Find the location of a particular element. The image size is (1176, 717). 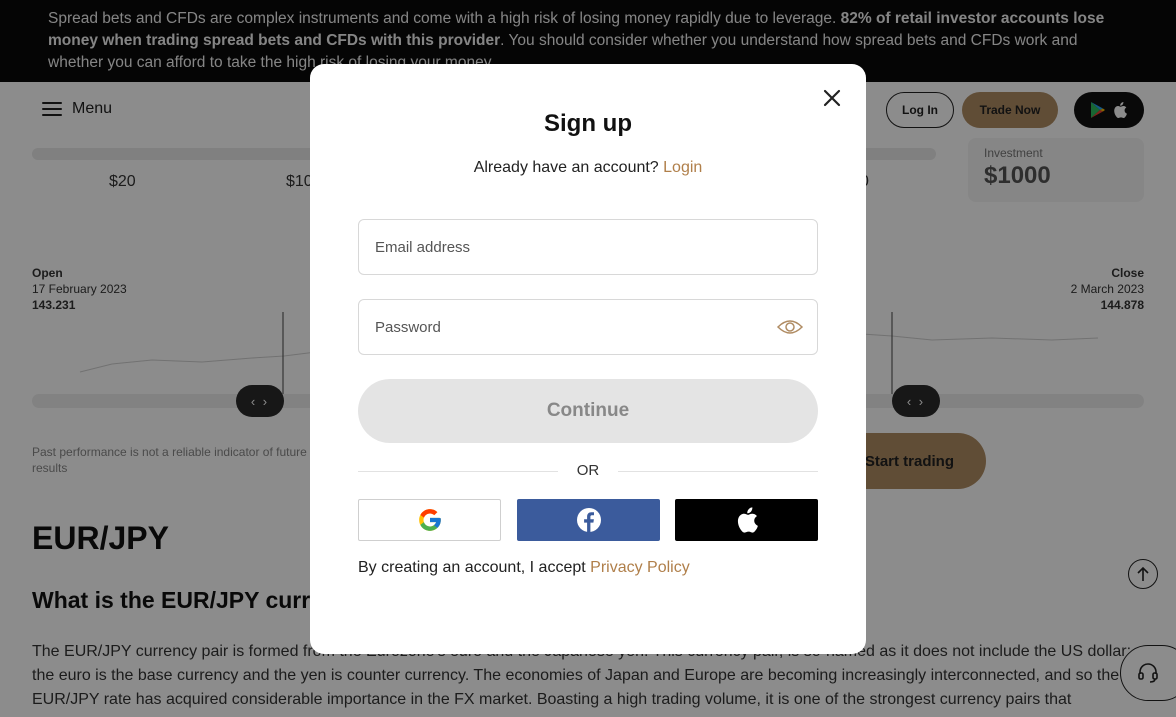

password-input is located at coordinates (588, 327).